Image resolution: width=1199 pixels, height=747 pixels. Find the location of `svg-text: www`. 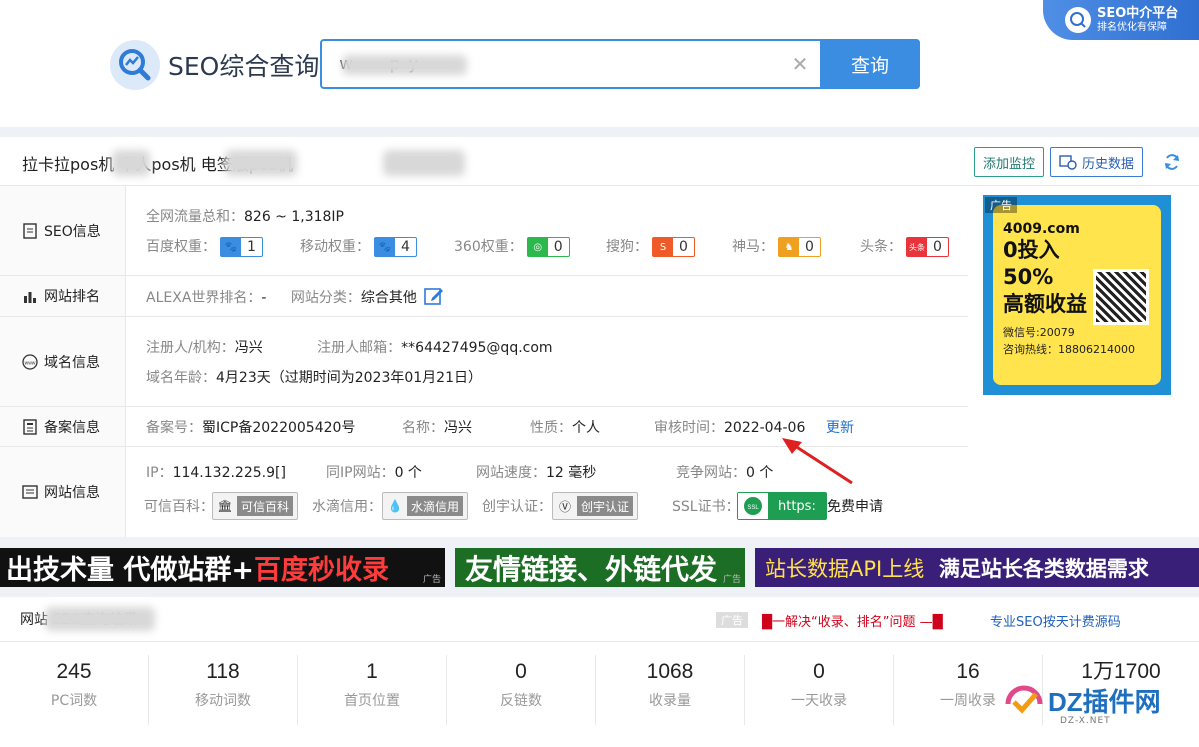

svg-text: www is located at coordinates (30, 363).